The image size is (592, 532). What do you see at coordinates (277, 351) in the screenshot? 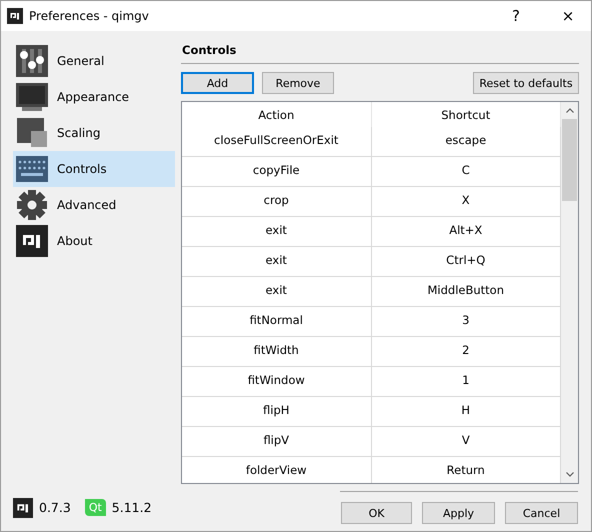
I see `table-cell: fitWidth` at bounding box center [277, 351].